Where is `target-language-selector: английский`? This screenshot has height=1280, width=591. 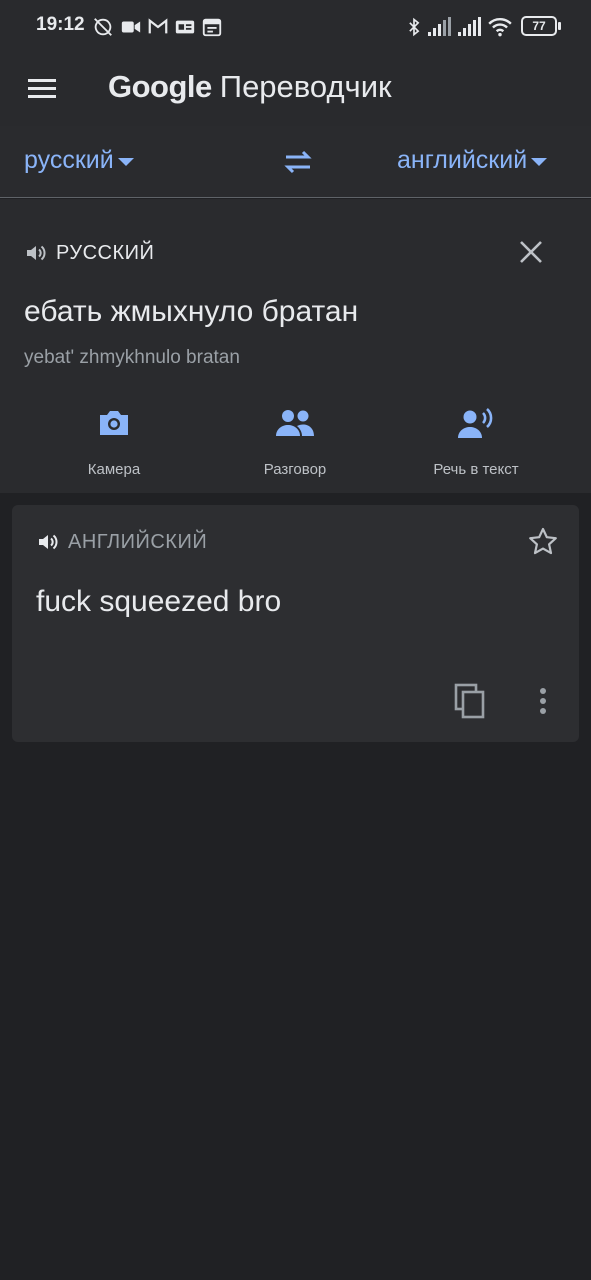
target-language-selector: английский is located at coordinates (472, 160).